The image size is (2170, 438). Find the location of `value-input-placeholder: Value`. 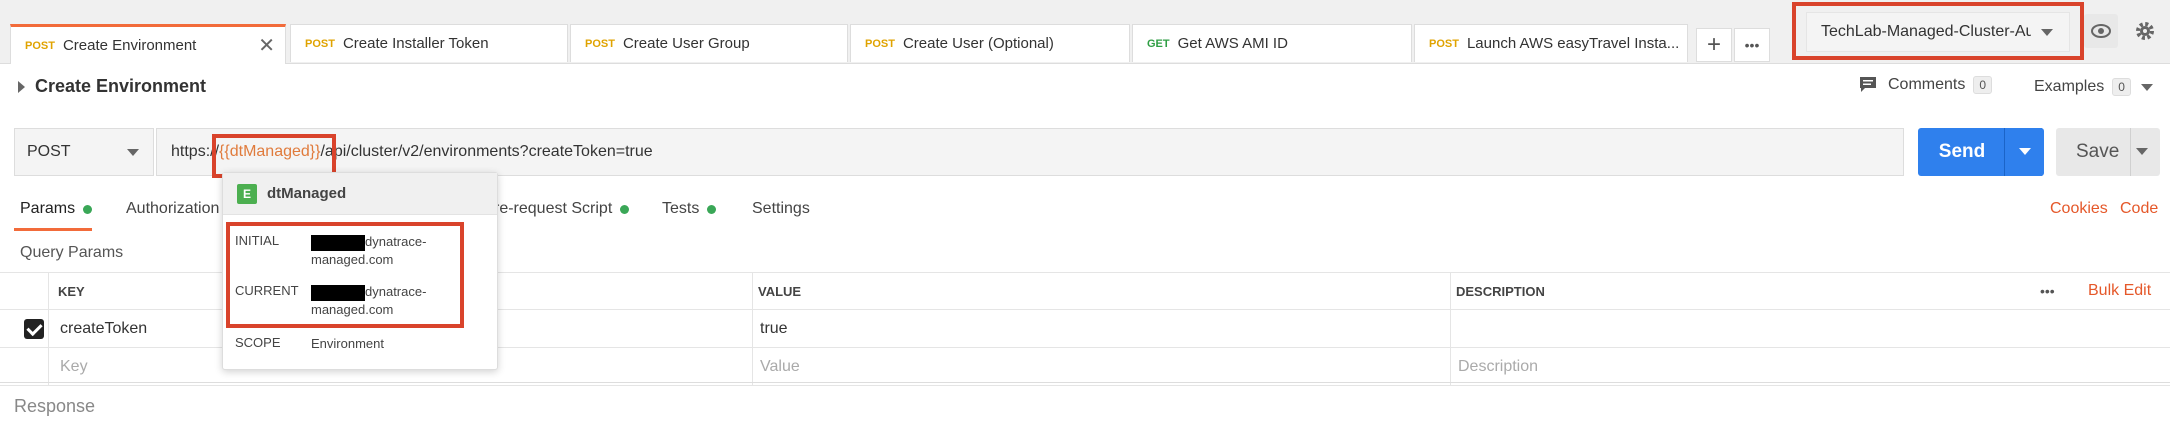

value-input-placeholder: Value is located at coordinates (780, 366).